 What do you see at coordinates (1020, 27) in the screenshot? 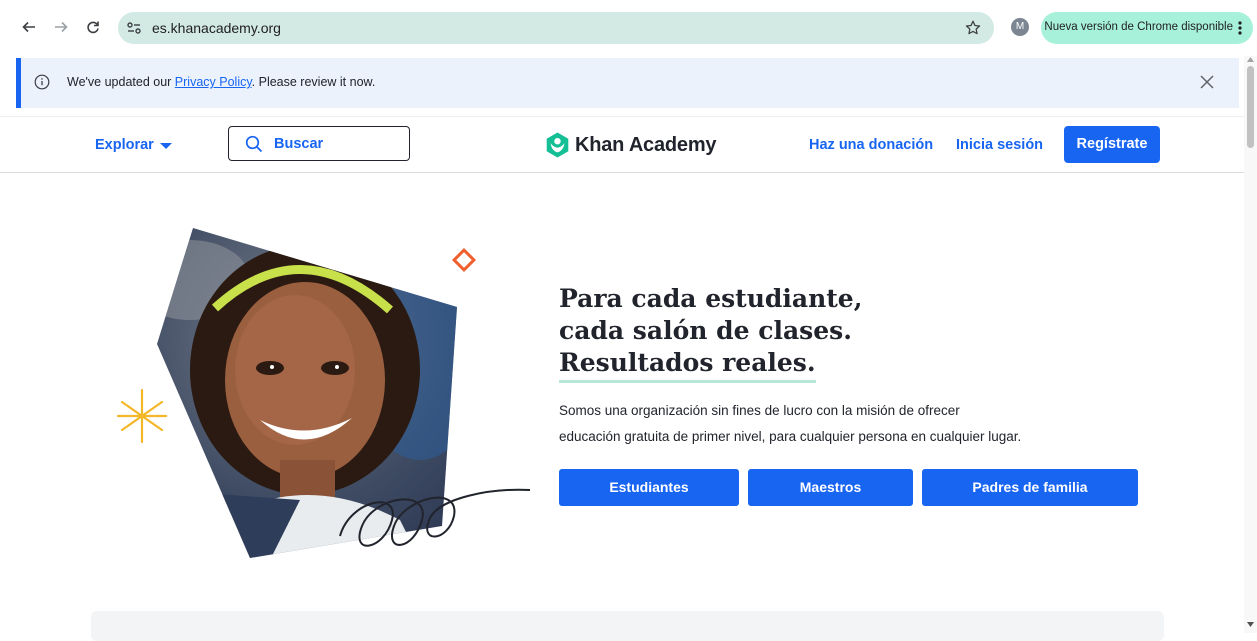
I see `profile-avatar: M` at bounding box center [1020, 27].